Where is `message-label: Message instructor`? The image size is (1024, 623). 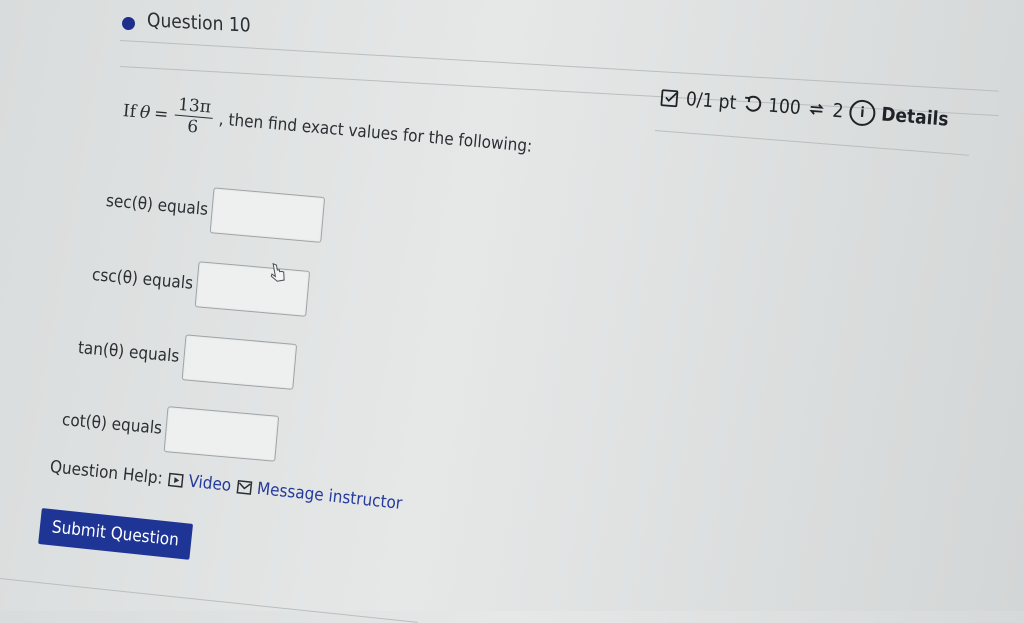
message-label: Message instructor is located at coordinates (329, 496).